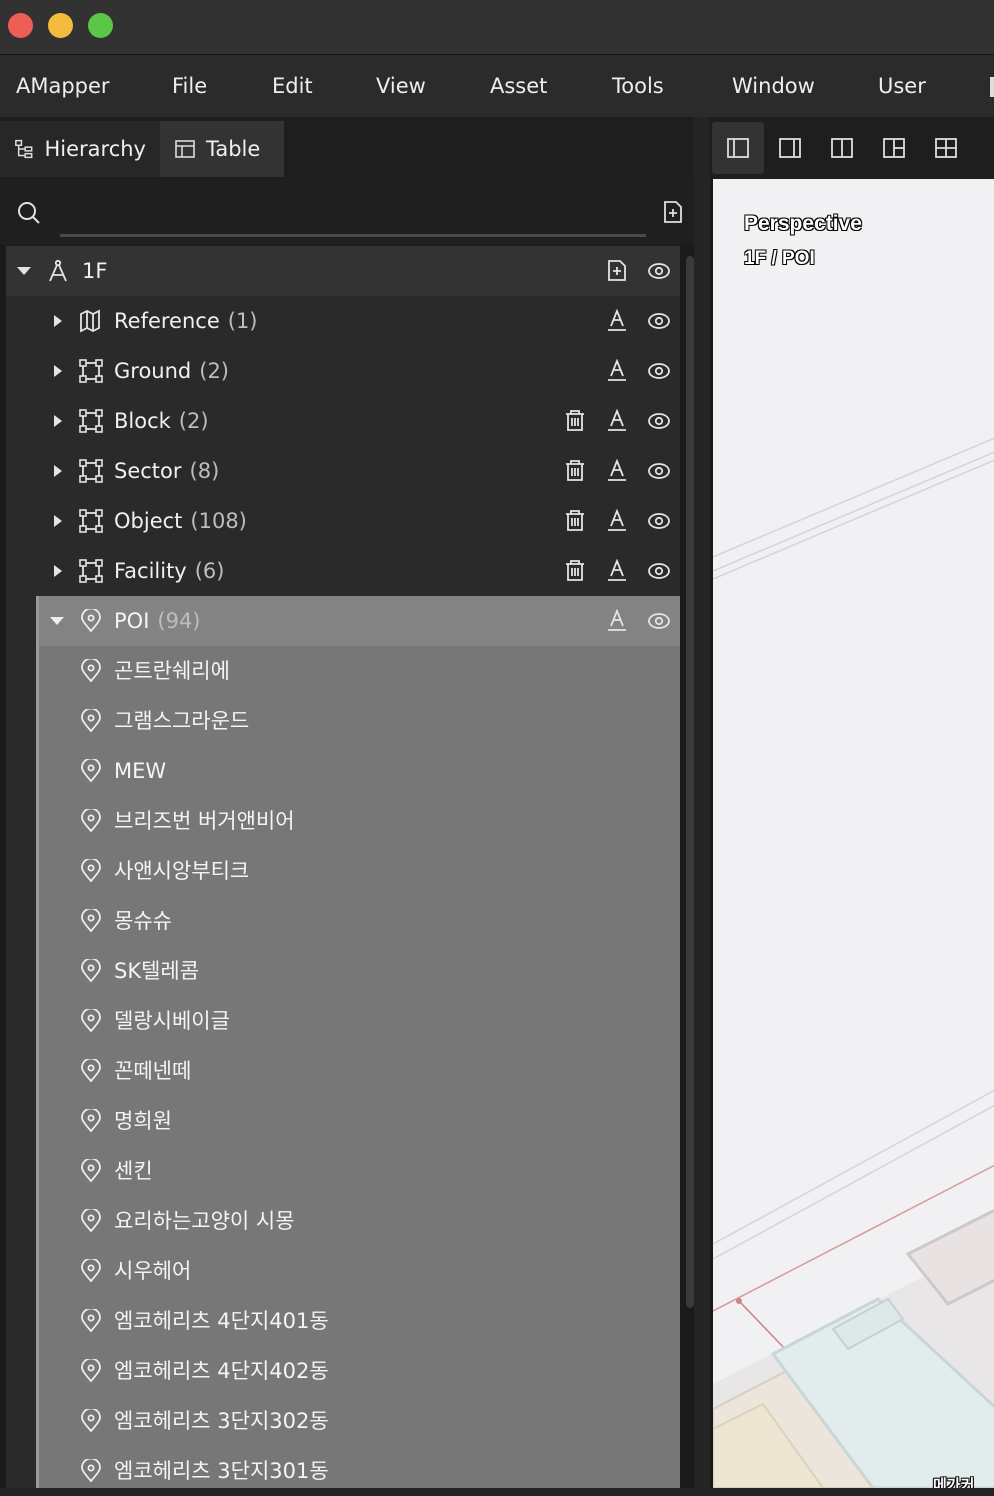 Image resolution: width=994 pixels, height=1496 pixels. Describe the element at coordinates (343, 621) in the screenshot. I see `layer-row-poi: POI (94)` at that location.